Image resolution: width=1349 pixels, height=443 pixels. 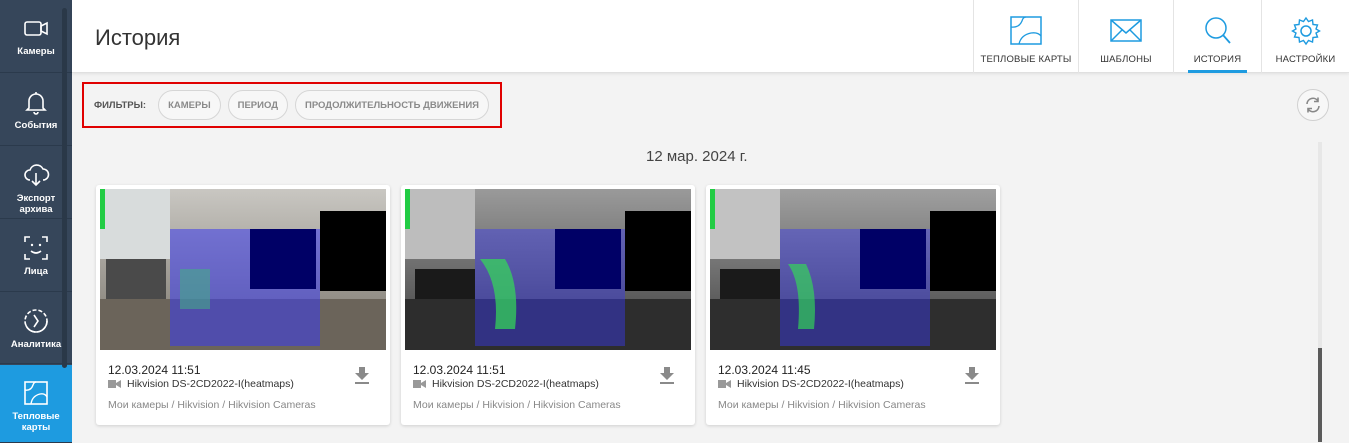 I want to click on tab-history: ИСТОРИЯ, so click(x=1217, y=36).